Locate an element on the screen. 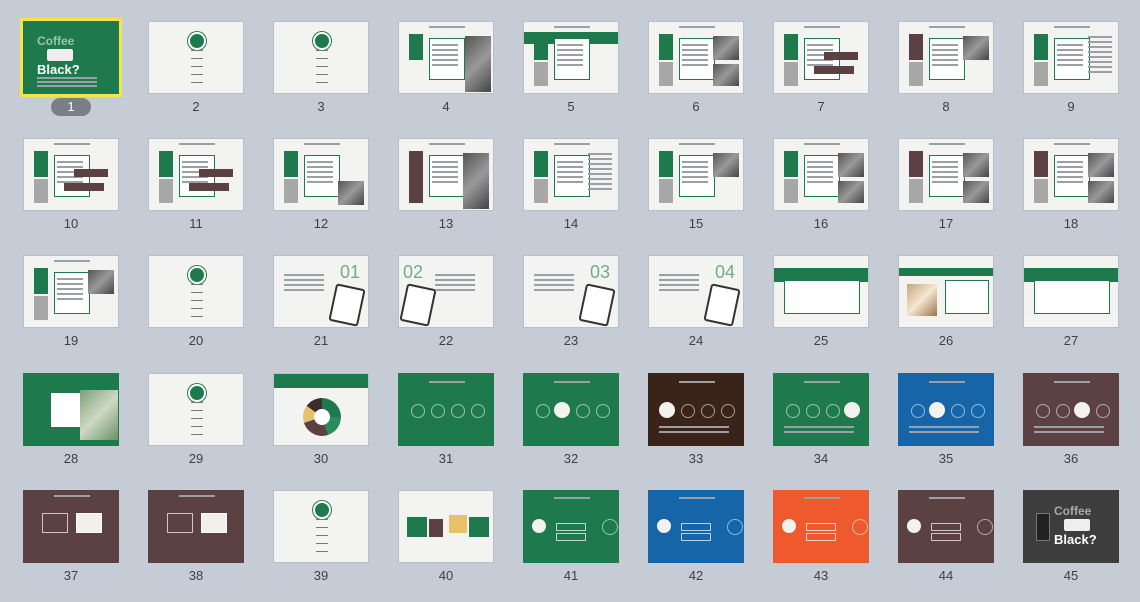  slide-thumbnail-37: 37 is located at coordinates (71, 538).